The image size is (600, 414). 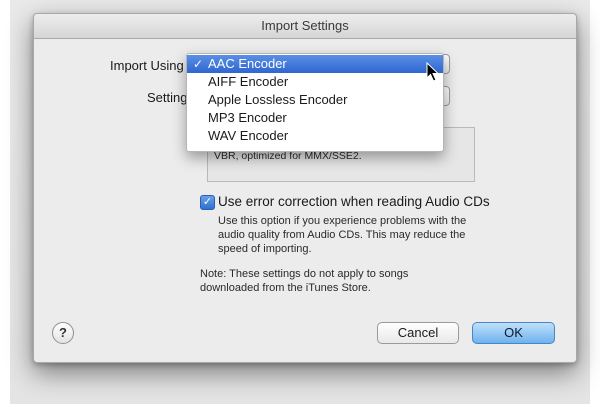 I want to click on setting-label: Setting, so click(x=167, y=97).